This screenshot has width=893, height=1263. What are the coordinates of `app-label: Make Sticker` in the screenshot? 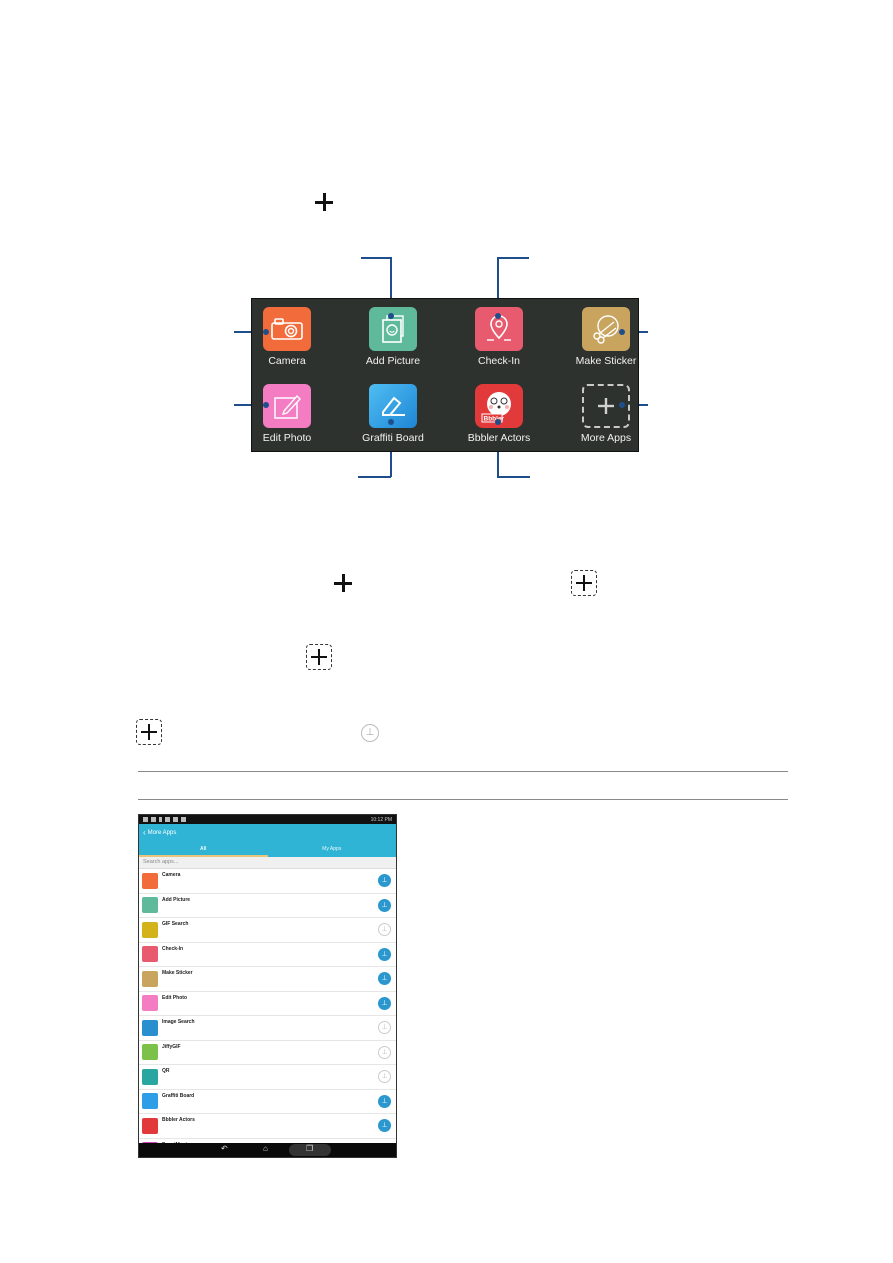 It's located at (177, 973).